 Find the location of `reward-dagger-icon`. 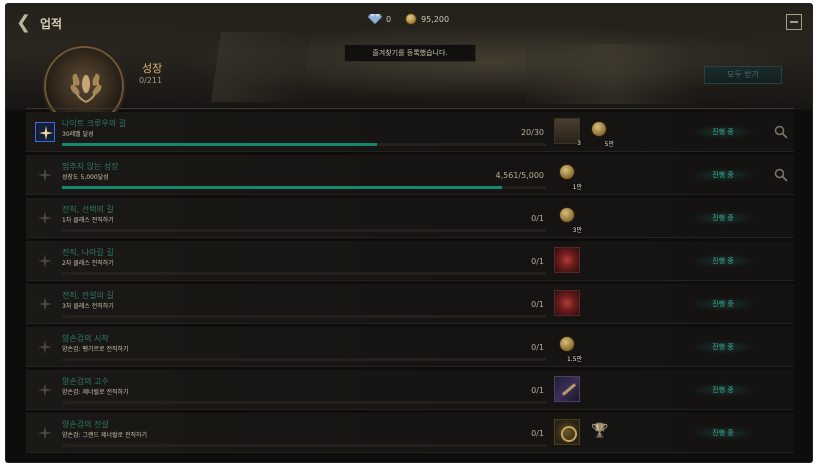

reward-dagger-icon is located at coordinates (567, 389).